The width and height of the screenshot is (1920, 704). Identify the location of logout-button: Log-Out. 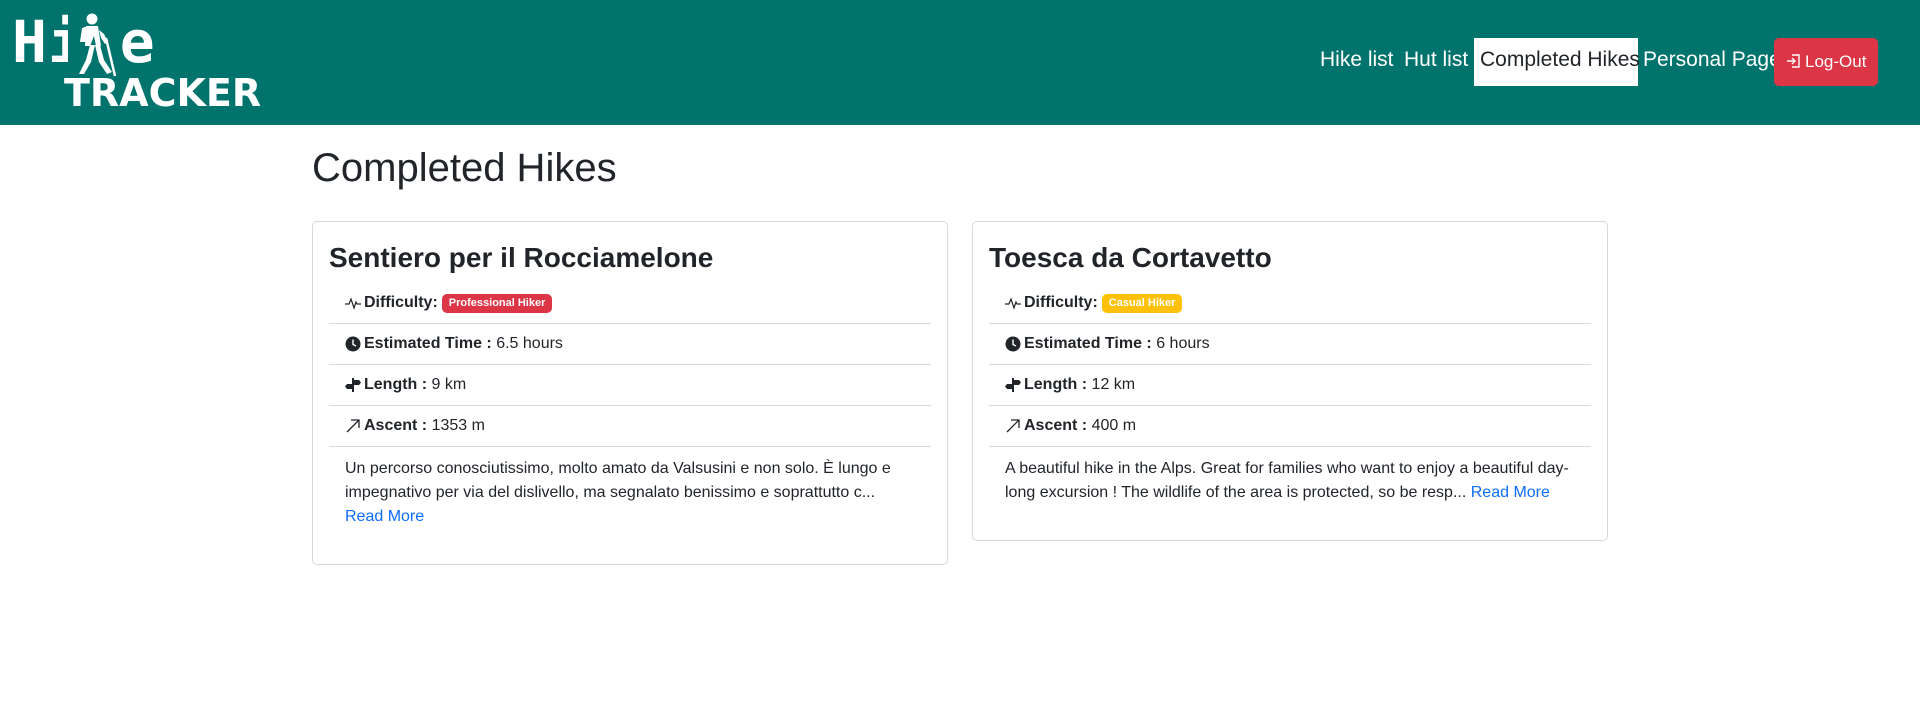
(1826, 62).